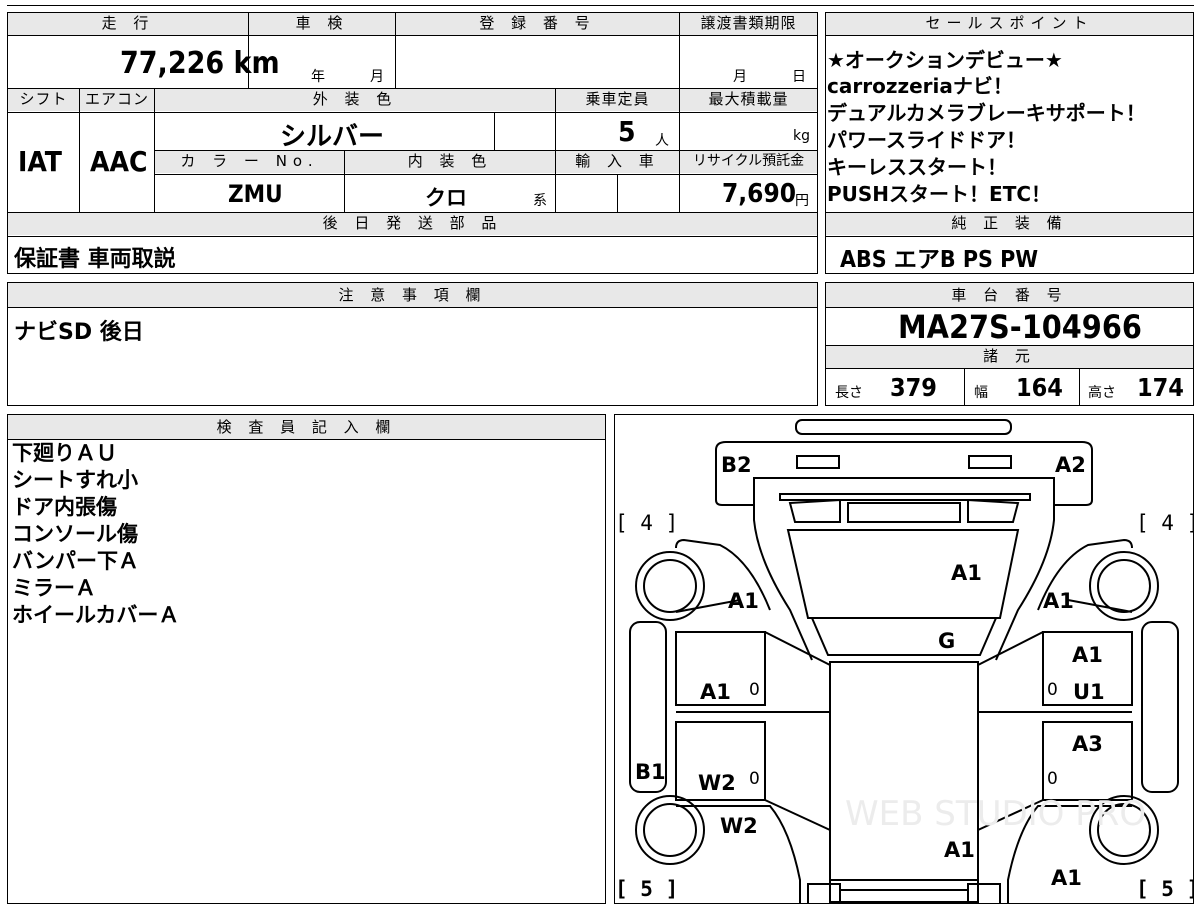  What do you see at coordinates (981, 393) in the screenshot?
I see `width-label: 幅` at bounding box center [981, 393].